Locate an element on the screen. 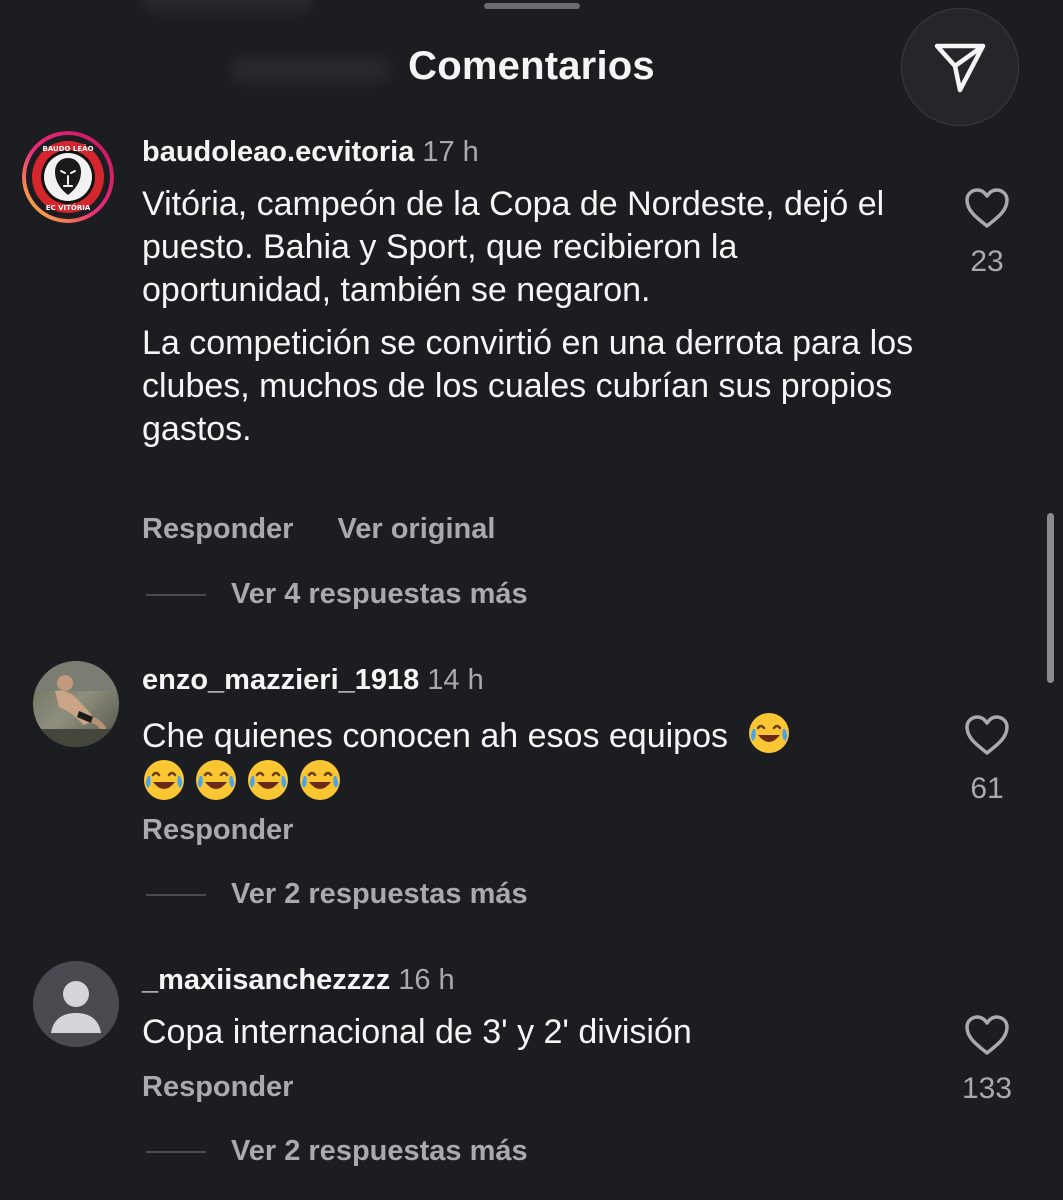 The width and height of the screenshot is (1063, 1200). like-control: 133 is located at coordinates (987, 1059).